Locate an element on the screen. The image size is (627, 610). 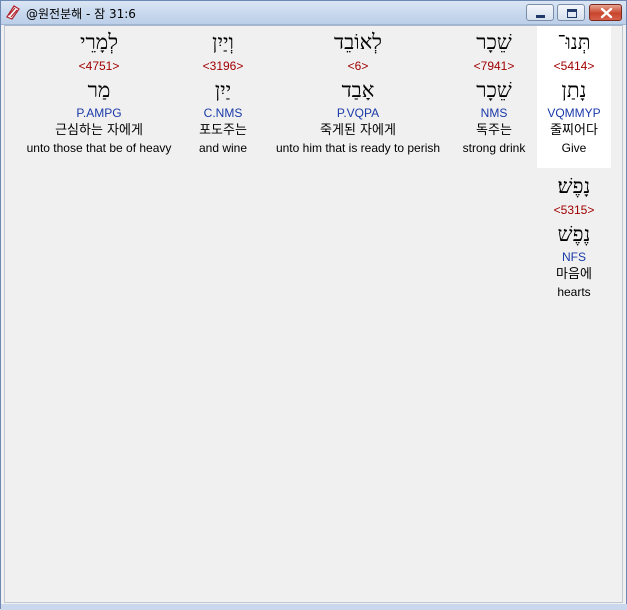
hebrew-word: וְיַיִן is located at coordinates (223, 42).